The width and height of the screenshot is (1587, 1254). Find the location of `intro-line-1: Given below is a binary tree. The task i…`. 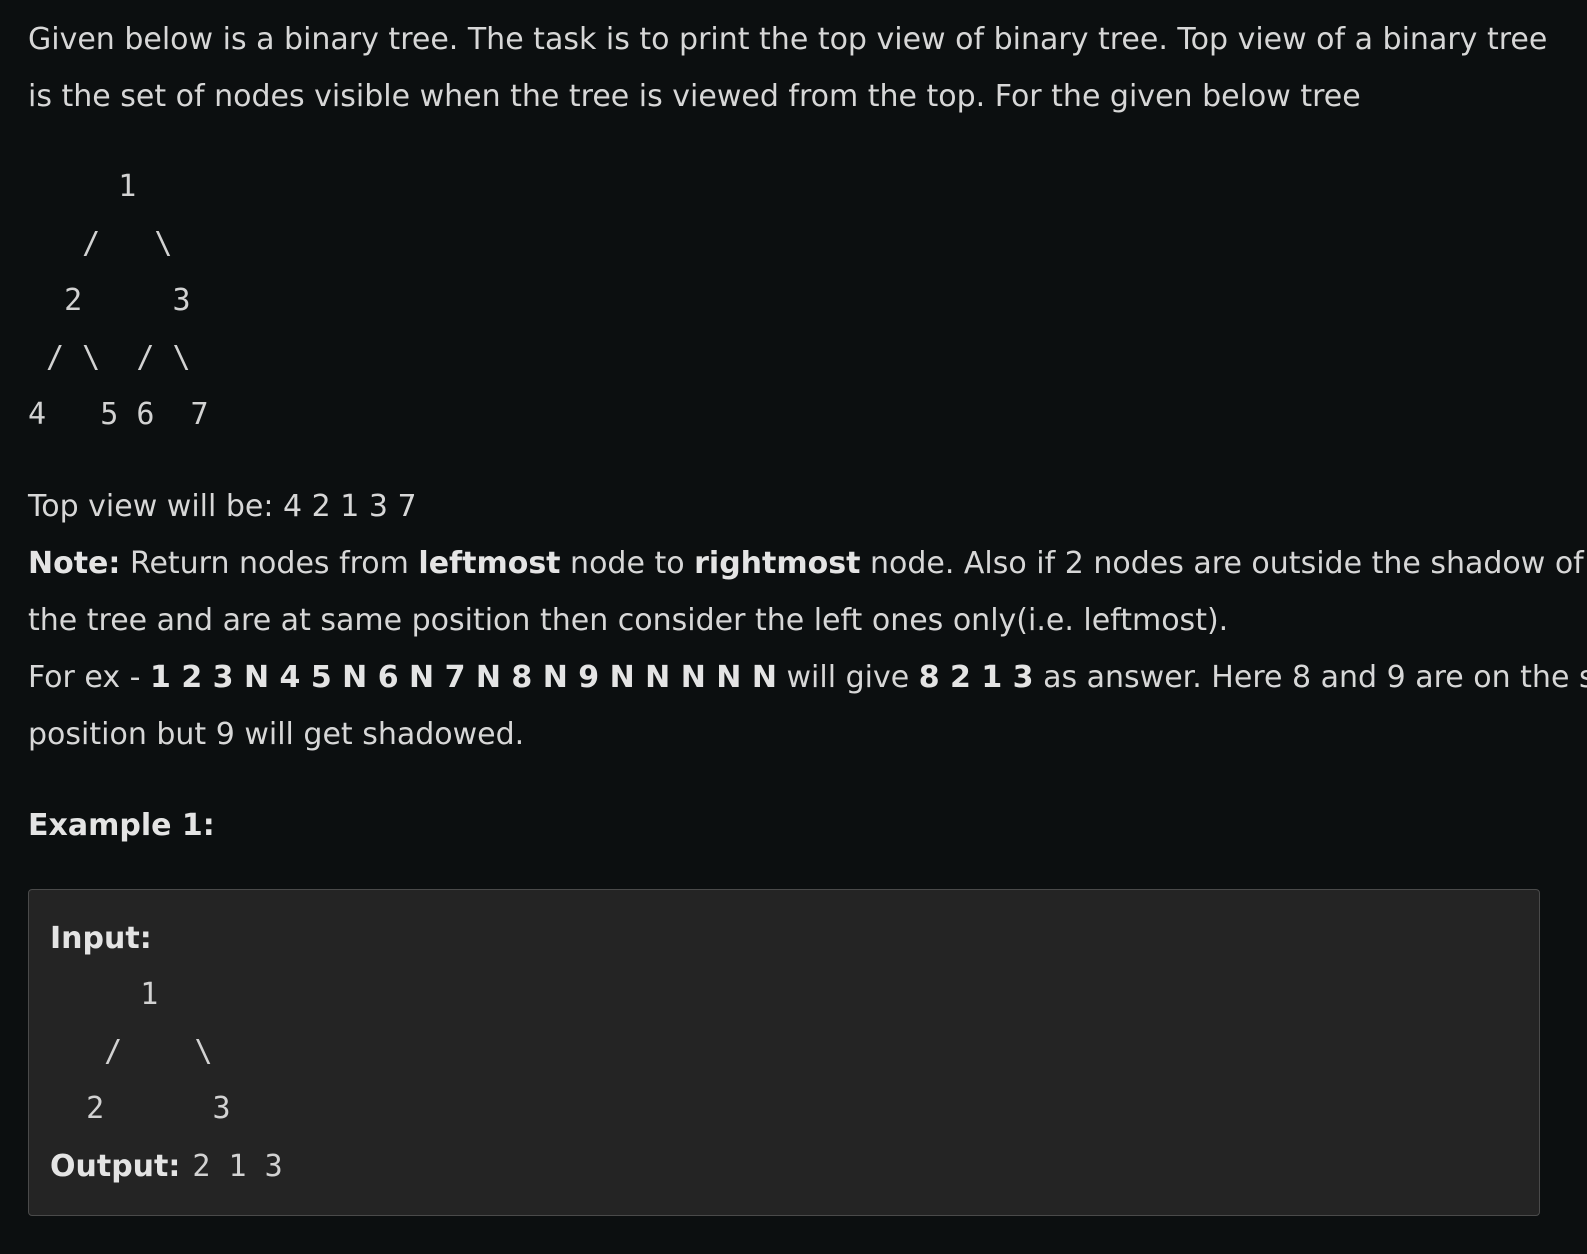

intro-line-1: Given below is a binary tree. The task i… is located at coordinates (788, 39).